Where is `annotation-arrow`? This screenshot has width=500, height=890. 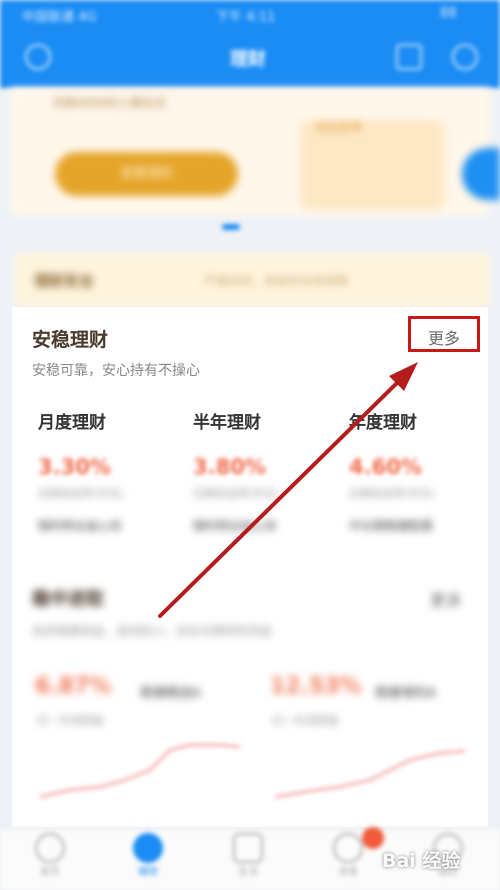 annotation-arrow is located at coordinates (288, 490).